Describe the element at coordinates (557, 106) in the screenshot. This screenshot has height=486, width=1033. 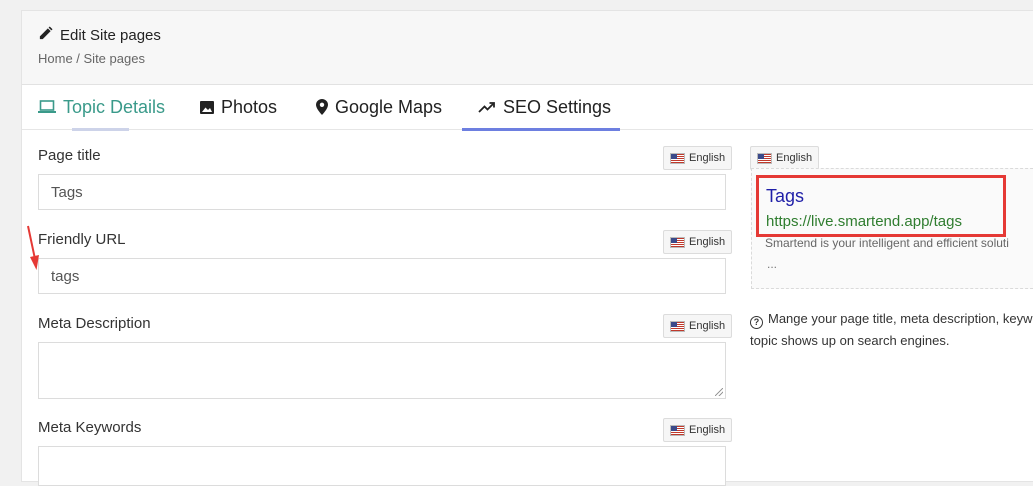
I see `tab-seo-settings-label: SEO Settings` at that location.